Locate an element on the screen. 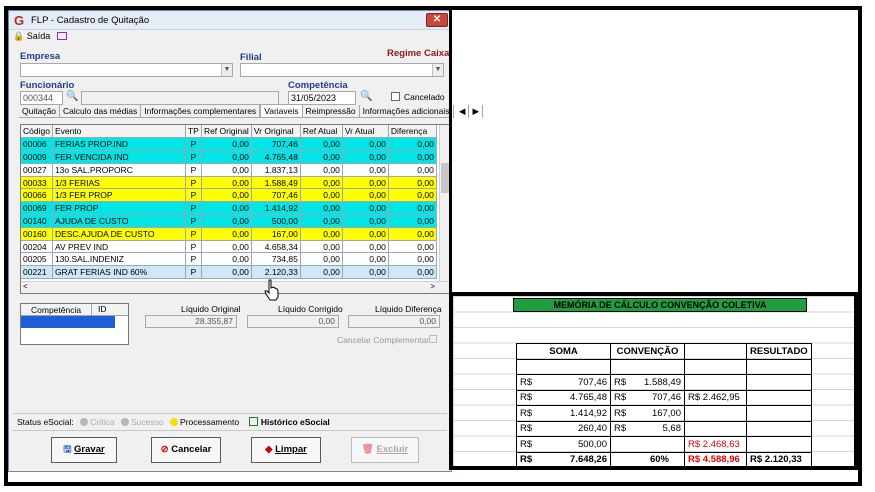  col-evento: Evento is located at coordinates (119, 132).